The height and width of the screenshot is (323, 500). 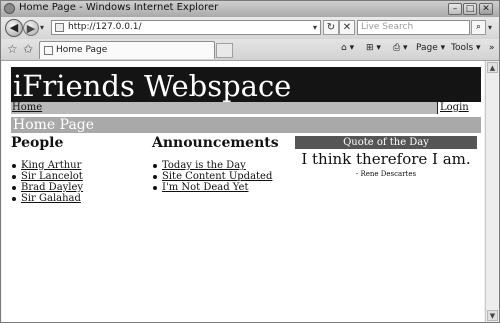 I want to click on minimize-button: –, so click(x=455, y=9).